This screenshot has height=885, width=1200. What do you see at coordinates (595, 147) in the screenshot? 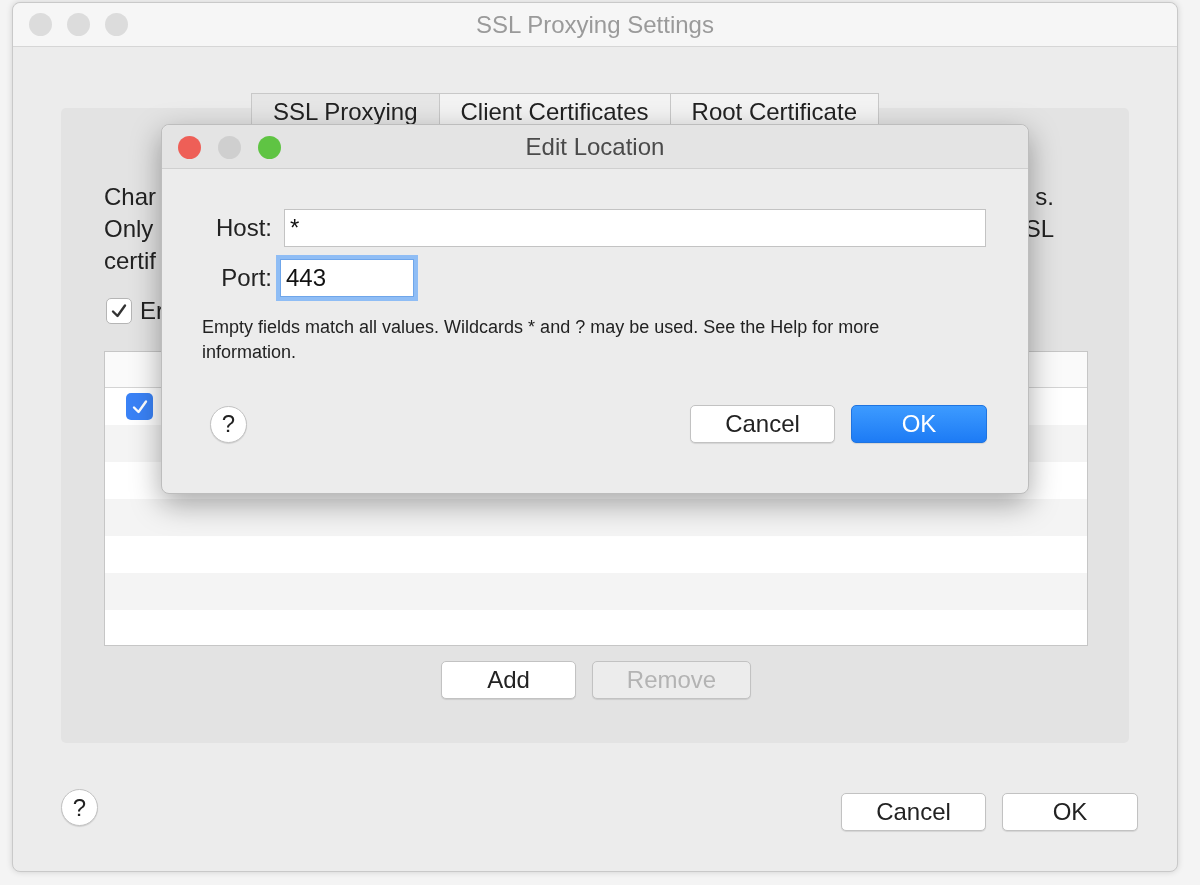
I see `dialog-title: Edit Location` at bounding box center [595, 147].